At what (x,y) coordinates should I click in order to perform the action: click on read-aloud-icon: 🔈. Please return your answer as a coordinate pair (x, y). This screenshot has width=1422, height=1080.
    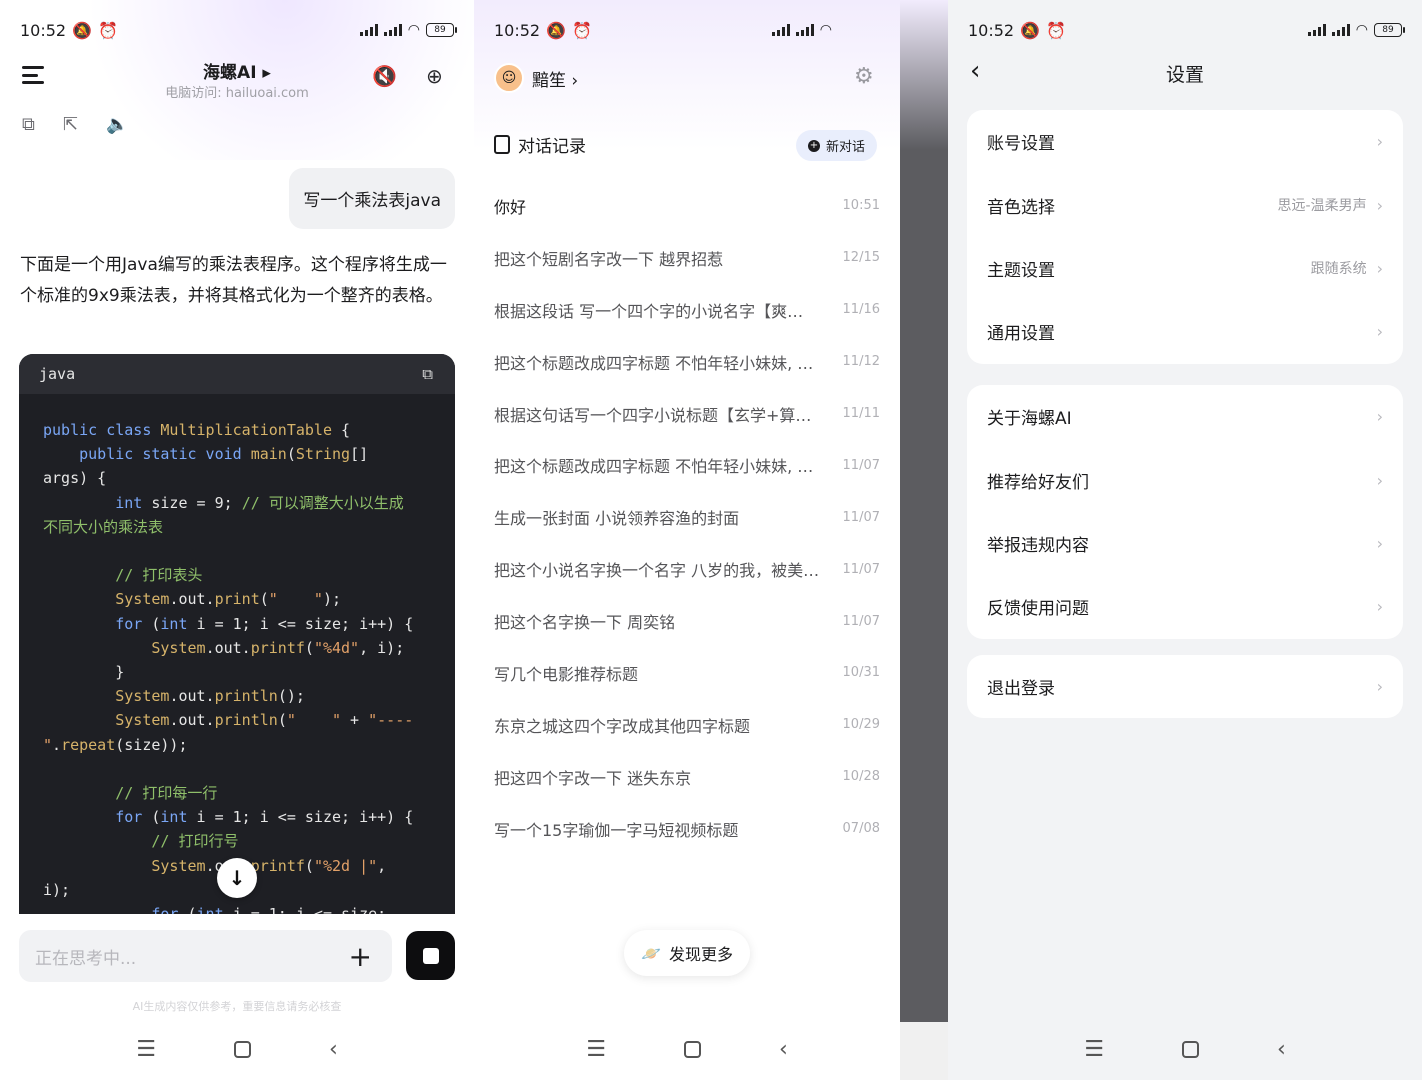
    Looking at the image, I should click on (117, 124).